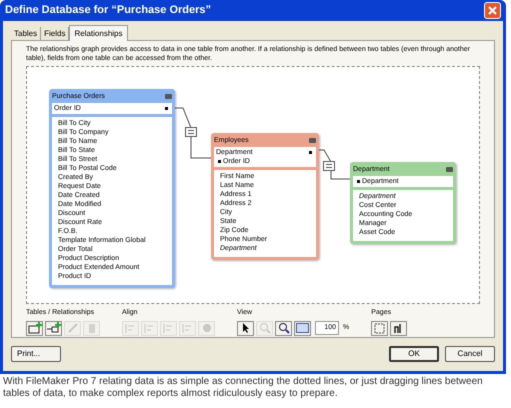  What do you see at coordinates (470, 354) in the screenshot?
I see `cancel-button: Cancel` at bounding box center [470, 354].